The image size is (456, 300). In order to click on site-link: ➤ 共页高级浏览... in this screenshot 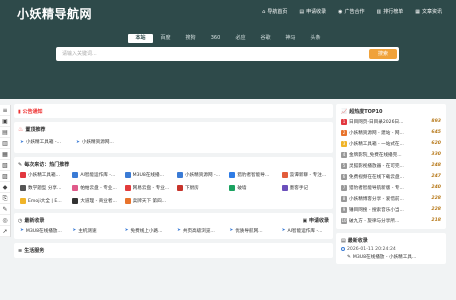, I will do `click(199, 230)`.